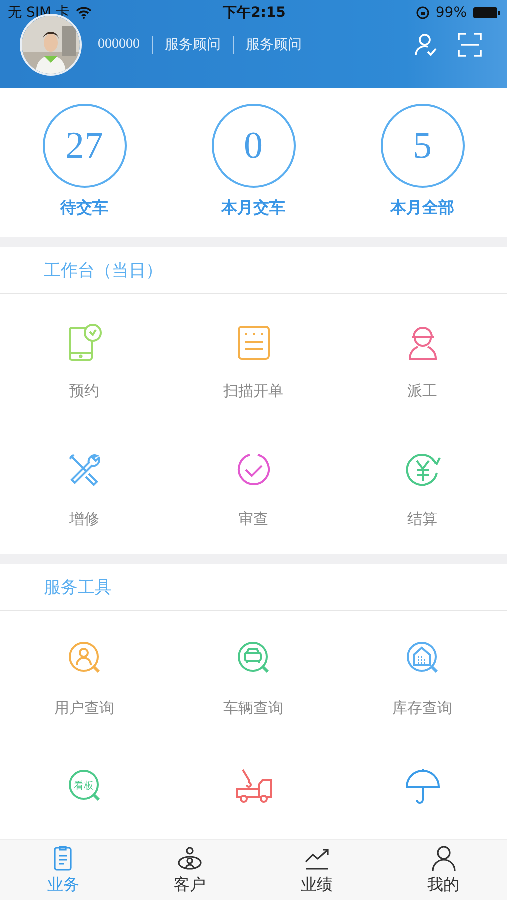 This screenshot has height=900, width=507. What do you see at coordinates (422, 502) in the screenshot?
I see `menu-item: 结算` at bounding box center [422, 502].